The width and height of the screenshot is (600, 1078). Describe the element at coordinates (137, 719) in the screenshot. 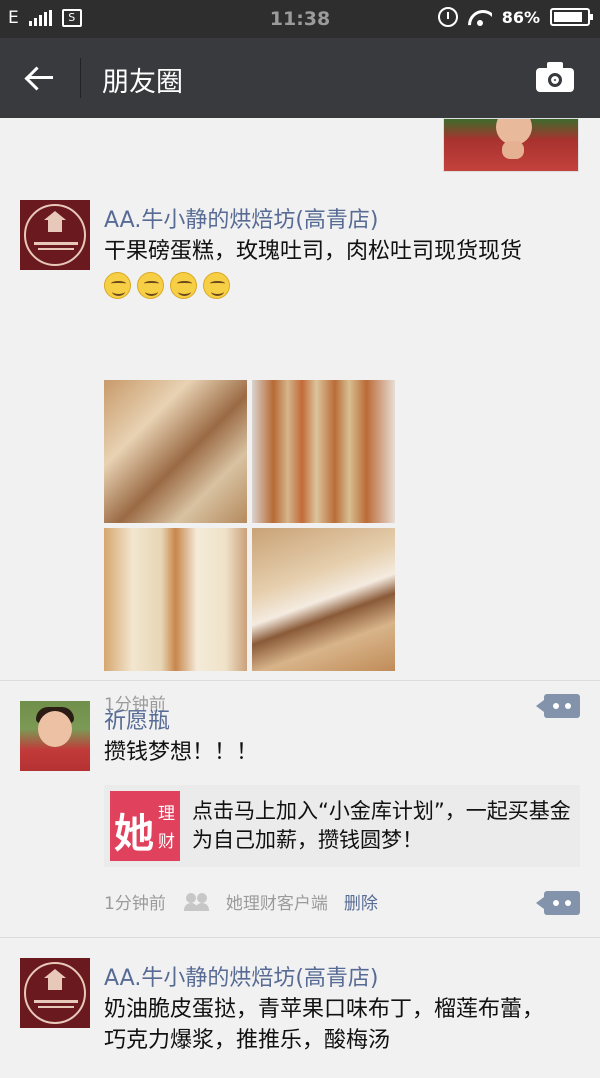

I see `poster-name: 祈愿瓶` at that location.